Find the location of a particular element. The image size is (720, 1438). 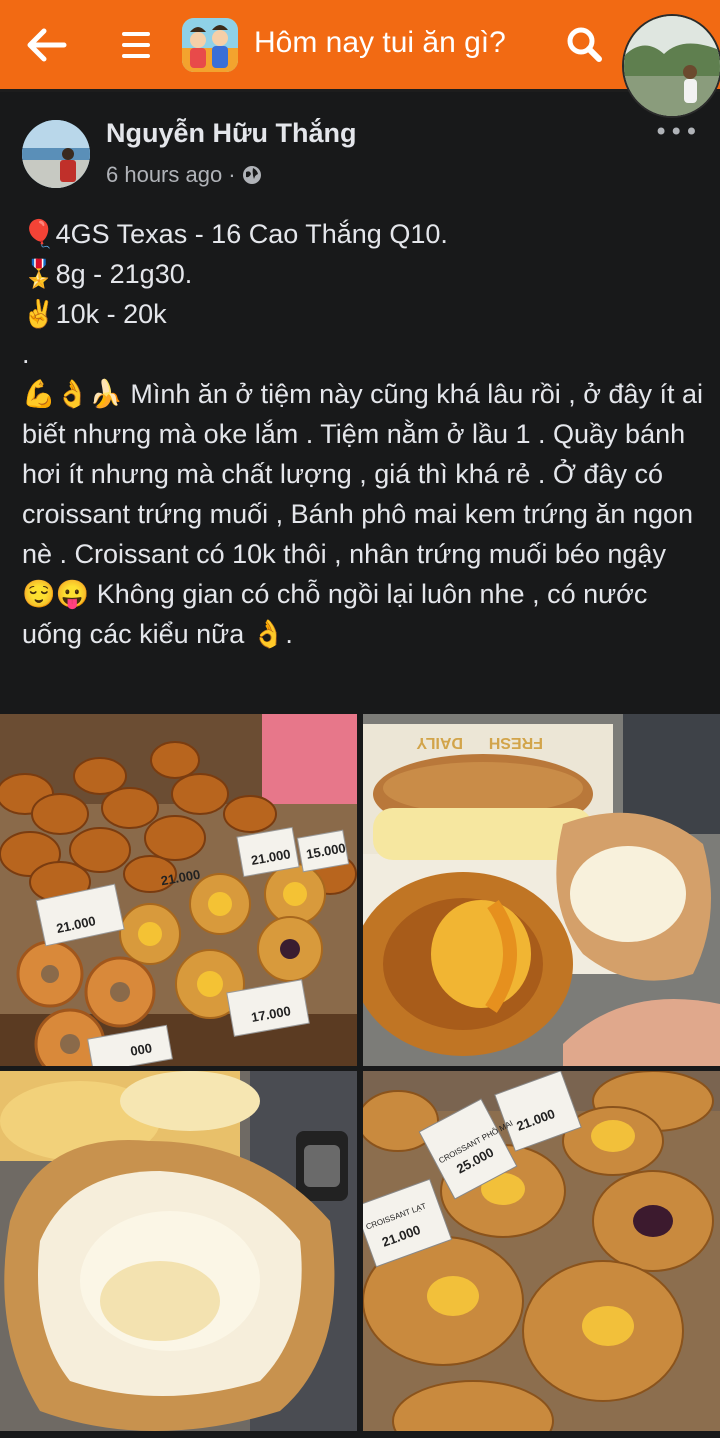

group-logo is located at coordinates (210, 45).